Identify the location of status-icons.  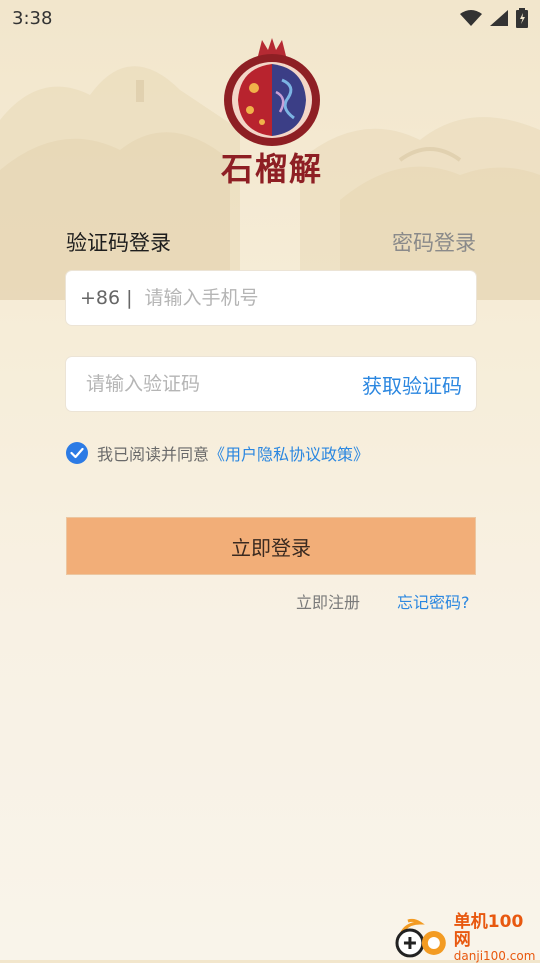
(494, 18).